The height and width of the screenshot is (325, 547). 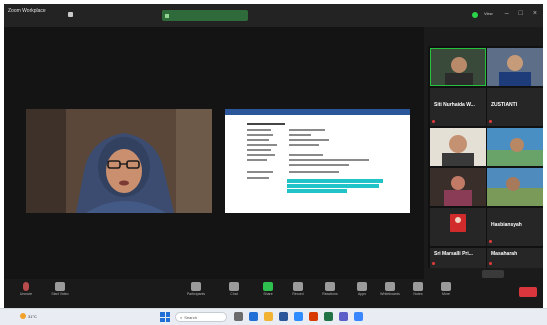 I want to click on share-button: Share, so click(x=268, y=289).